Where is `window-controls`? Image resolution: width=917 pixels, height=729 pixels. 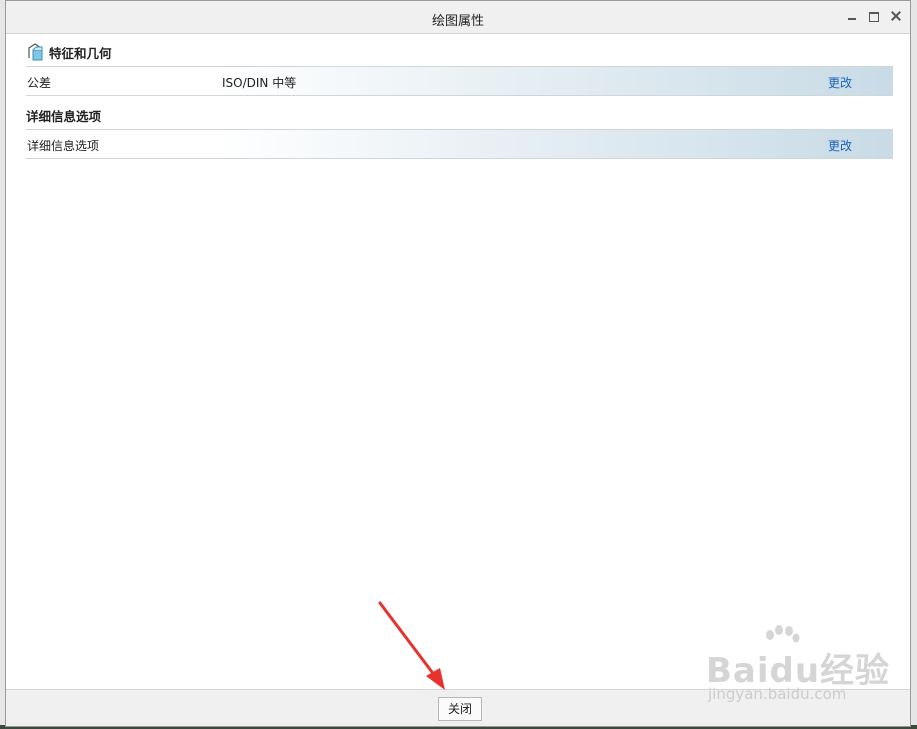
window-controls is located at coordinates (874, 16).